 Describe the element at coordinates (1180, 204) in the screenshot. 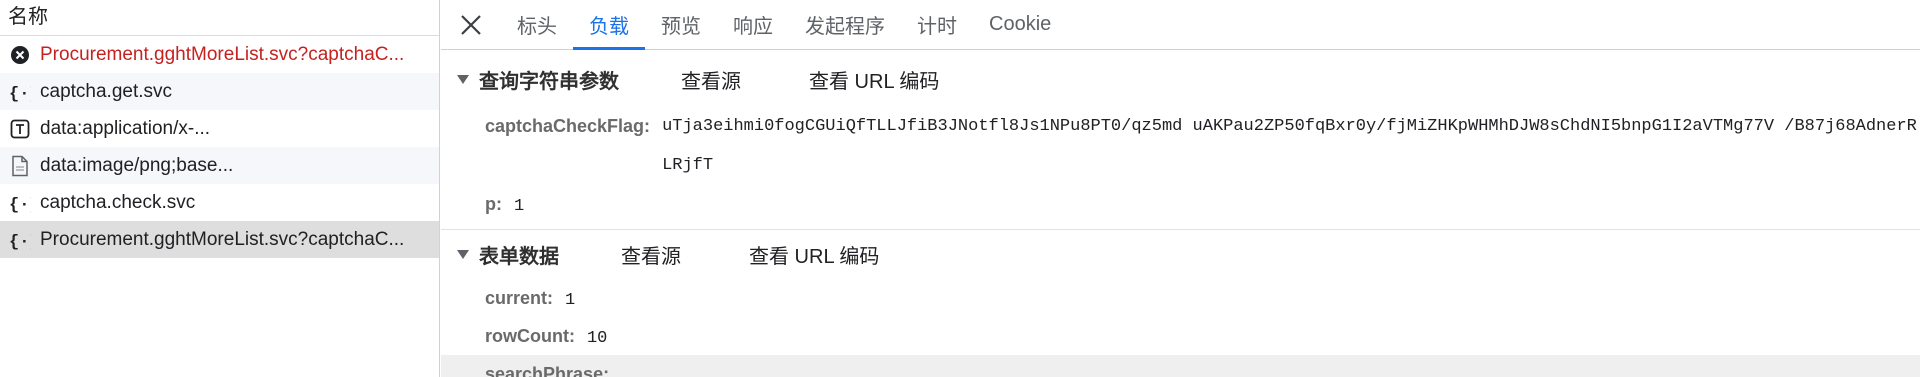

I see `param-row: p: 1` at that location.